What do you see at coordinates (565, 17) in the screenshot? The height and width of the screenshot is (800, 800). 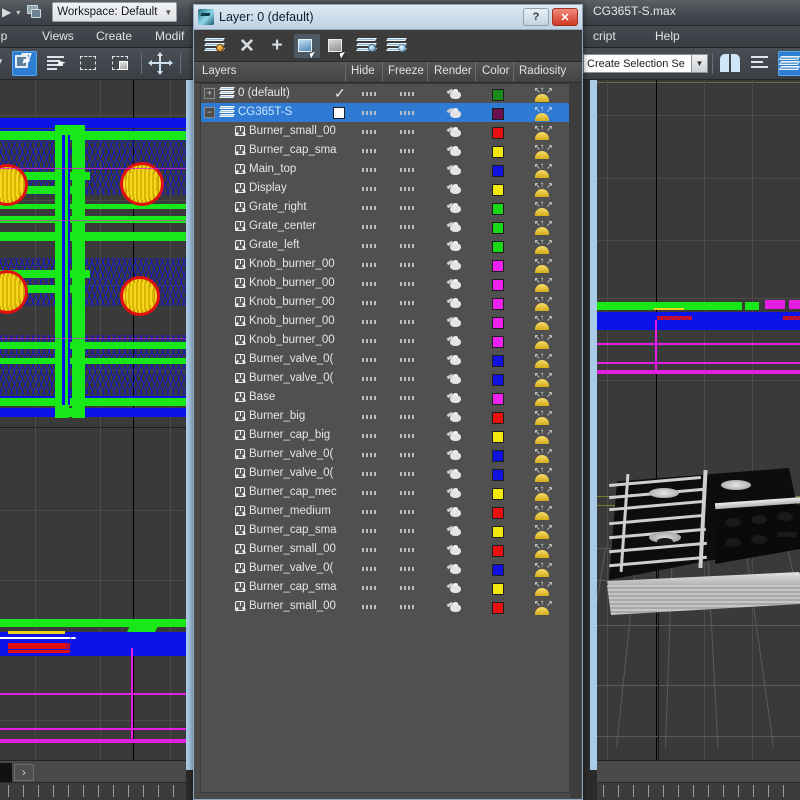 I see `close-button: ✕` at bounding box center [565, 17].